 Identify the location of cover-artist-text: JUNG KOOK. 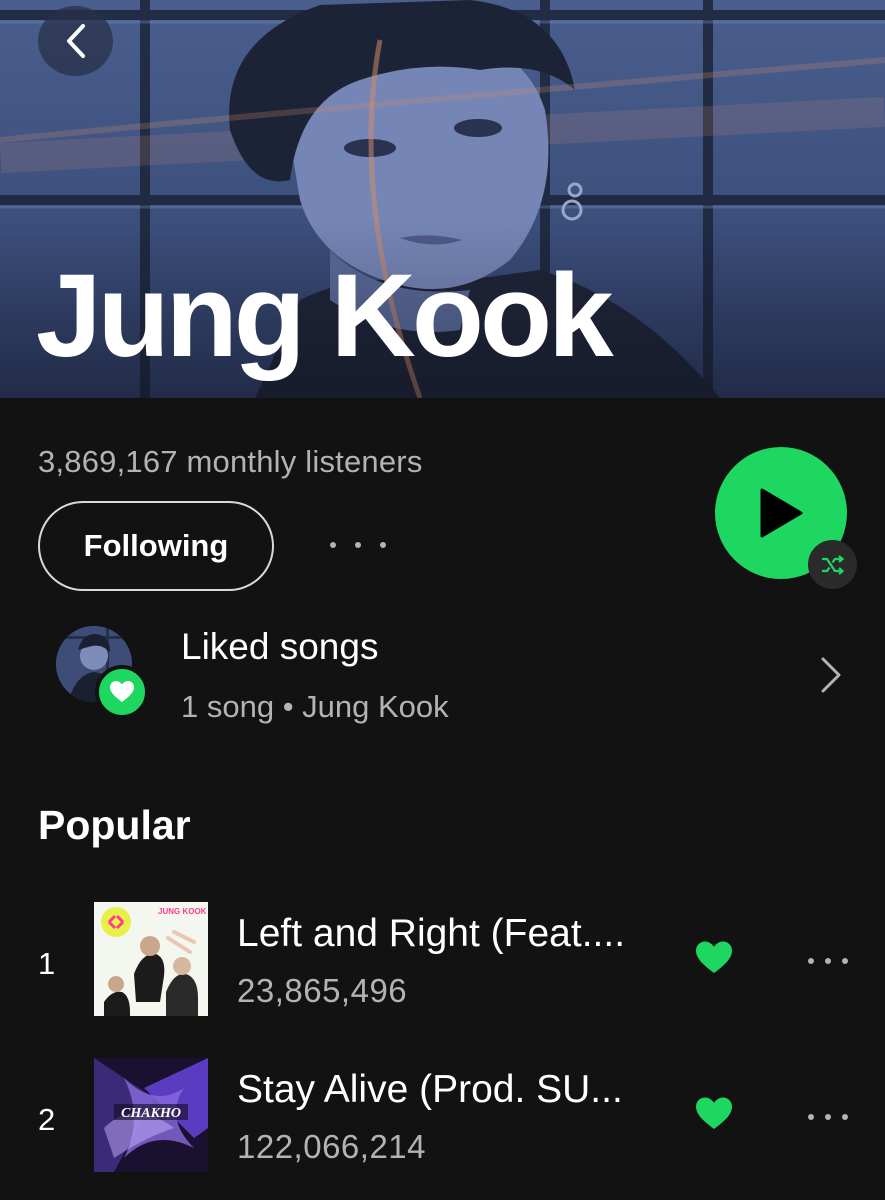
(182, 911).